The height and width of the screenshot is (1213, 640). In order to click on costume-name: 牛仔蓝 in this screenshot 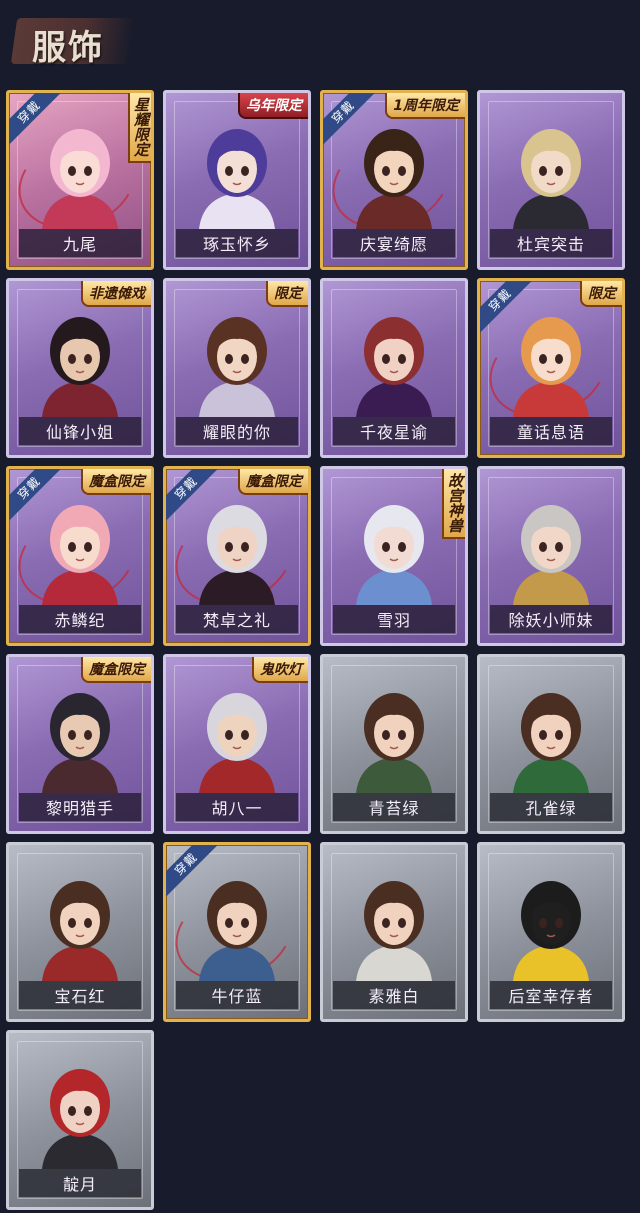, I will do `click(237, 995)`.